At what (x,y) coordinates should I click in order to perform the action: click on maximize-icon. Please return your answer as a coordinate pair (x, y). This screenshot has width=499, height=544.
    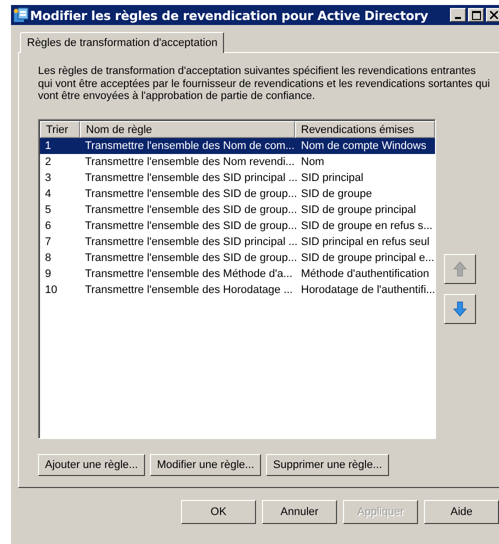
    Looking at the image, I should click on (476, 15).